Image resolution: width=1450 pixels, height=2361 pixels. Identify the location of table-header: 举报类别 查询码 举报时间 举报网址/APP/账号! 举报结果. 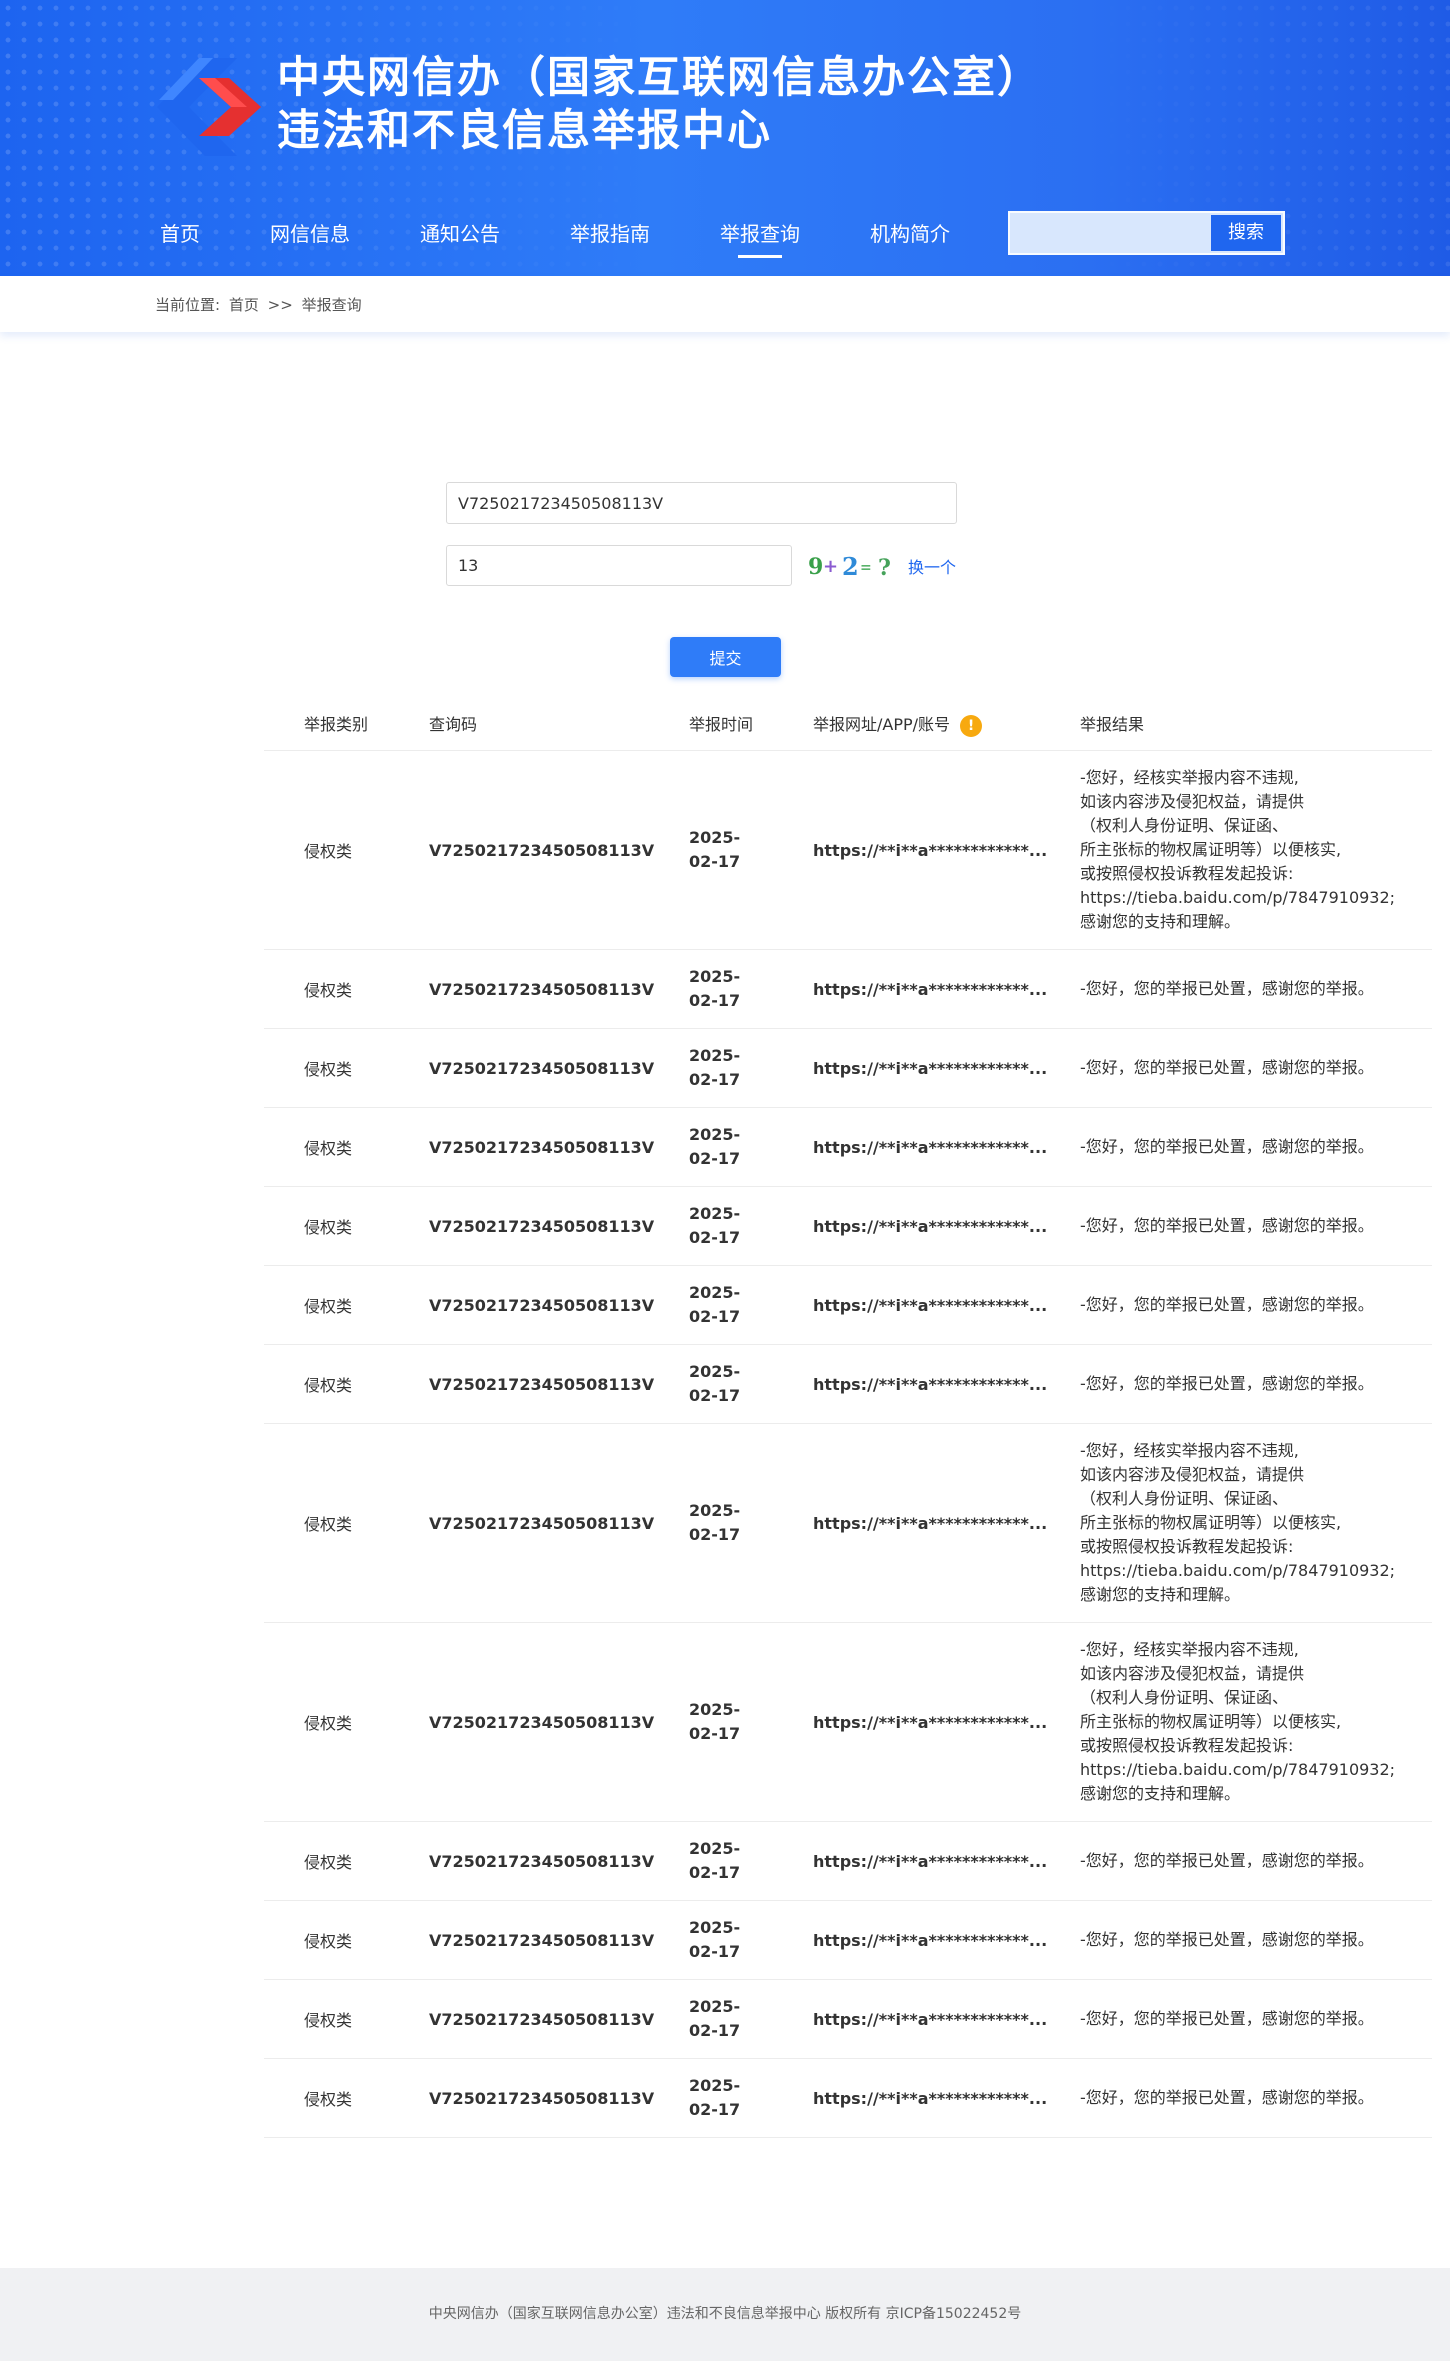
(848, 725).